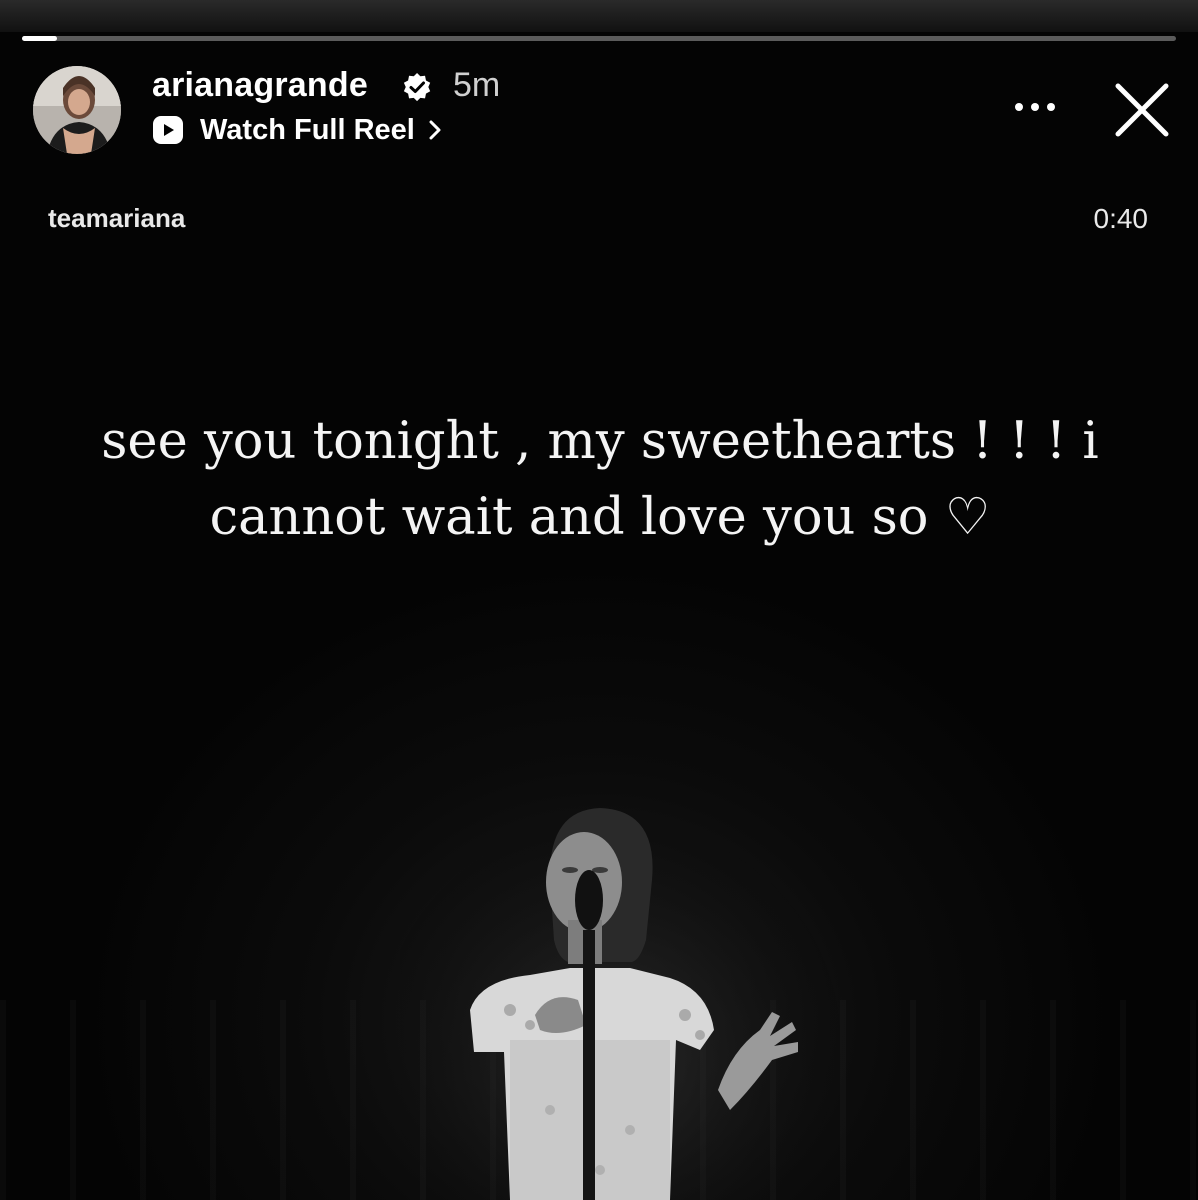 The height and width of the screenshot is (1200, 1198). What do you see at coordinates (435, 130) in the screenshot?
I see `chevron-right-icon` at bounding box center [435, 130].